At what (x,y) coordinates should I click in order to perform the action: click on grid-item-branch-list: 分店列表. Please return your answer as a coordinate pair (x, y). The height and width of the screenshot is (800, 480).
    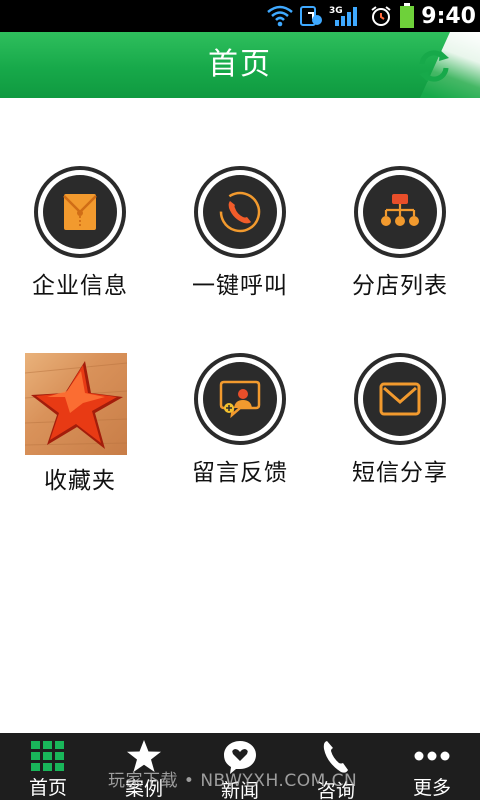
    Looking at the image, I should click on (400, 266).